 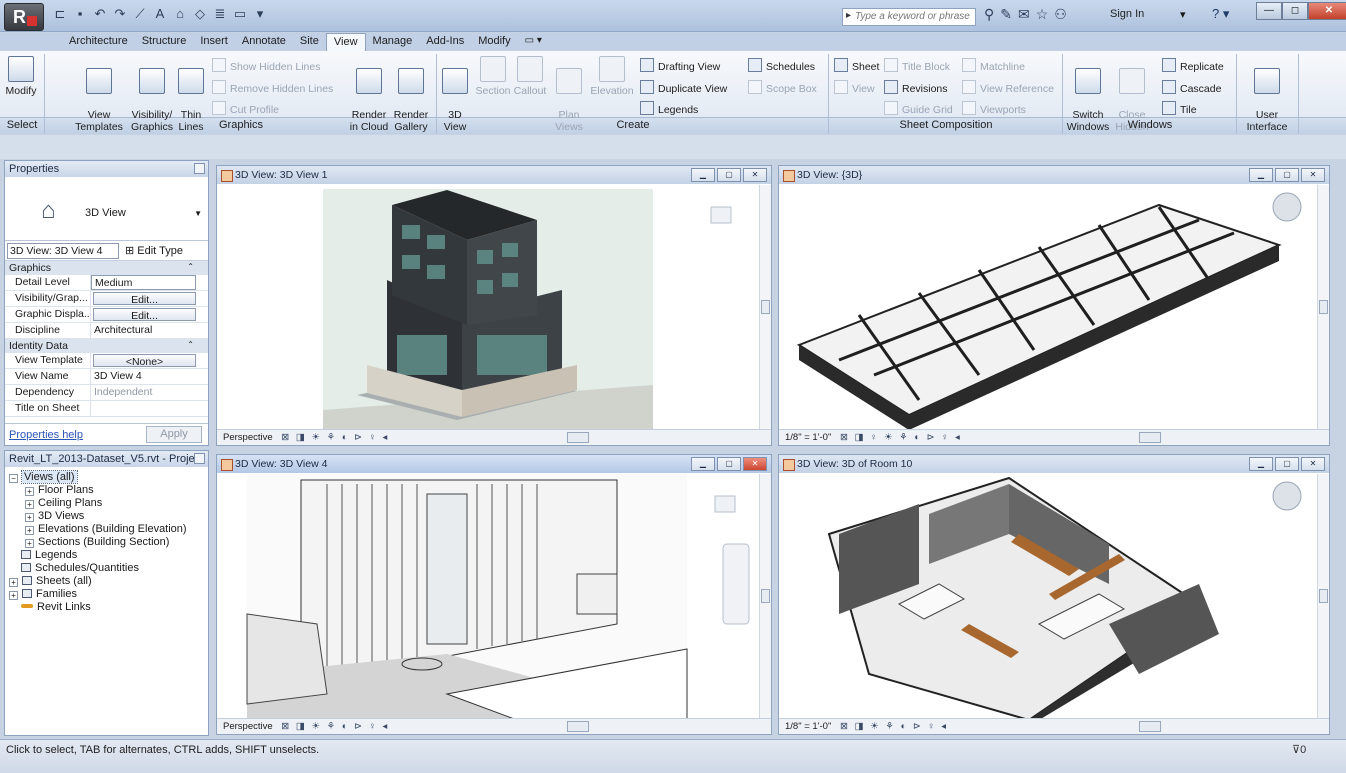 I want to click on tree-item-elevations: + Elevations (Building Elevation), so click(x=108, y=529).